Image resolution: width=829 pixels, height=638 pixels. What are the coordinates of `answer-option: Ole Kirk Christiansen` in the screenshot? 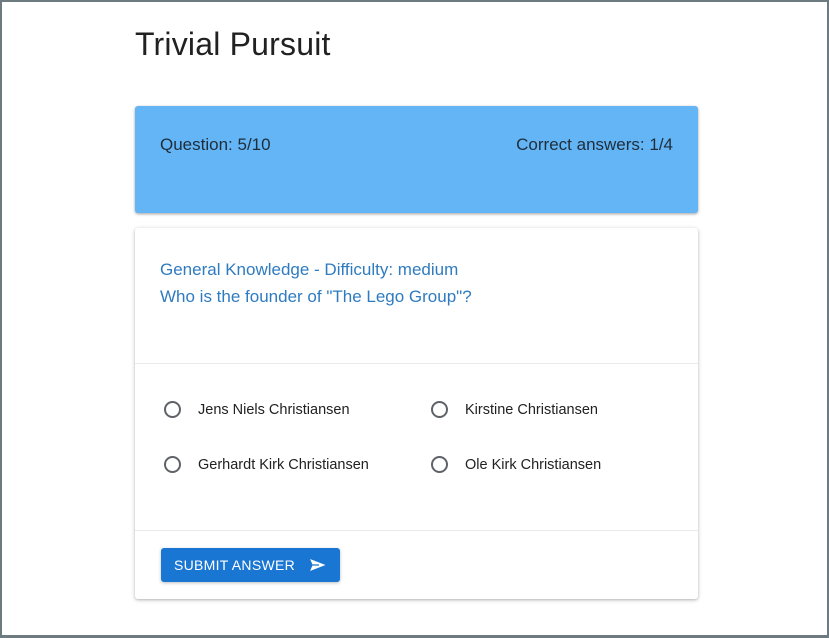 It's located at (516, 464).